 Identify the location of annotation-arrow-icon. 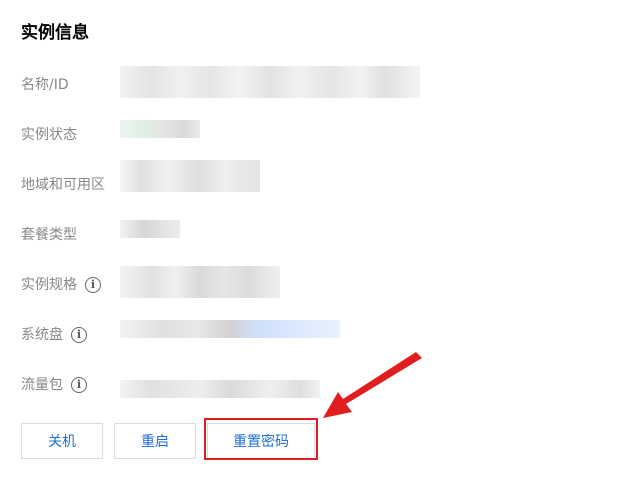
(372, 385).